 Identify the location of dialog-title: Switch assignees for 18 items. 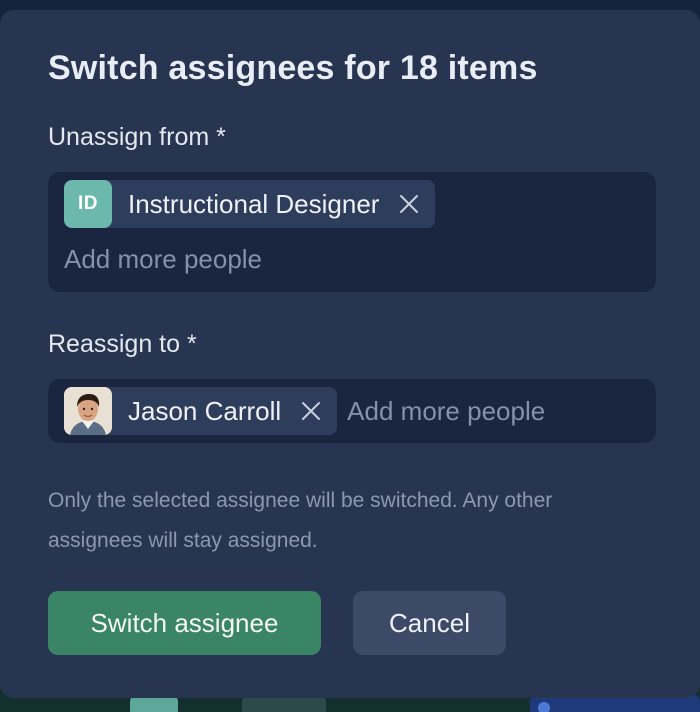
(293, 68).